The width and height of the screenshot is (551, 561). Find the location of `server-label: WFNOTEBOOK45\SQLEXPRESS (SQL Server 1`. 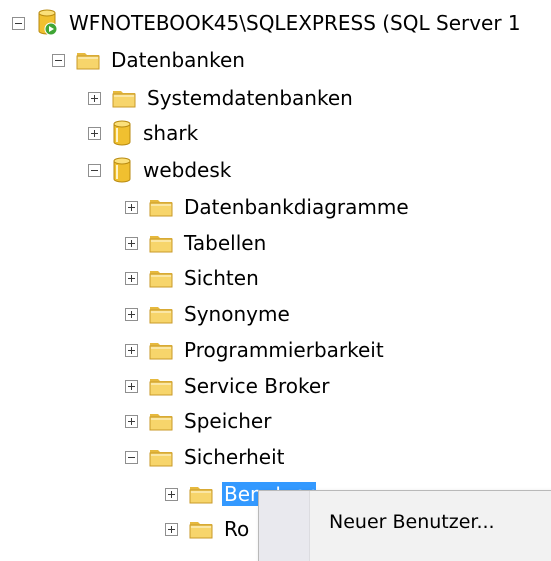

server-label: WFNOTEBOOK45\SQLEXPRESS (SQL Server 1 is located at coordinates (295, 23).